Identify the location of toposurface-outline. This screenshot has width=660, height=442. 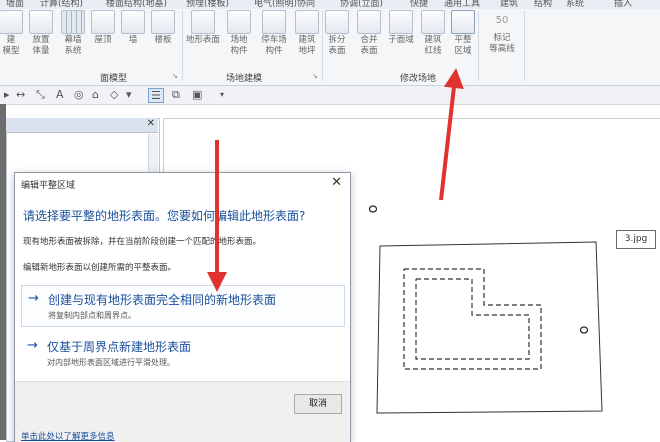
(489, 327).